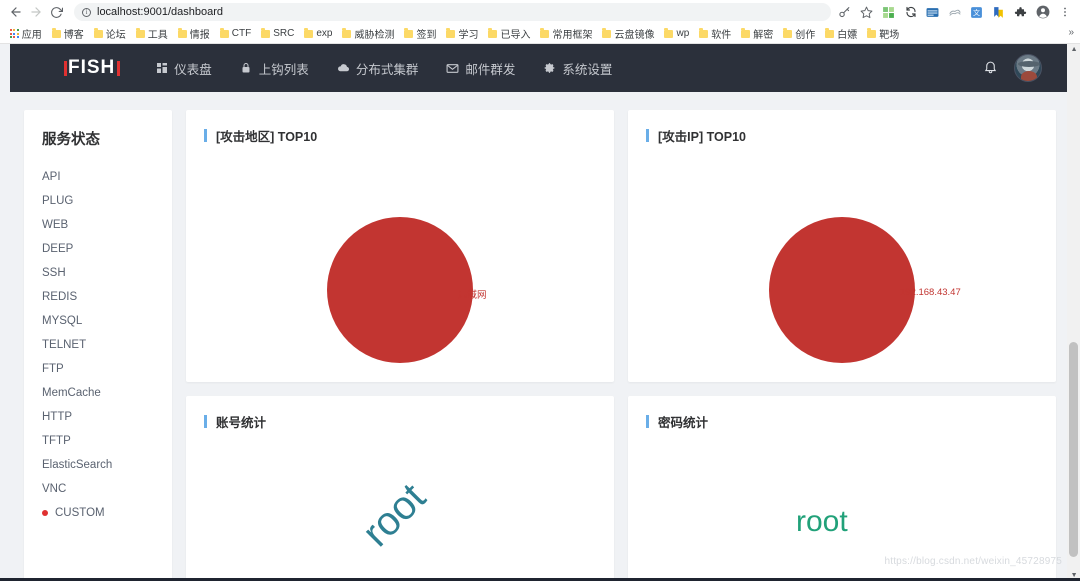  I want to click on bookmark-folder: 论坛, so click(110, 33).